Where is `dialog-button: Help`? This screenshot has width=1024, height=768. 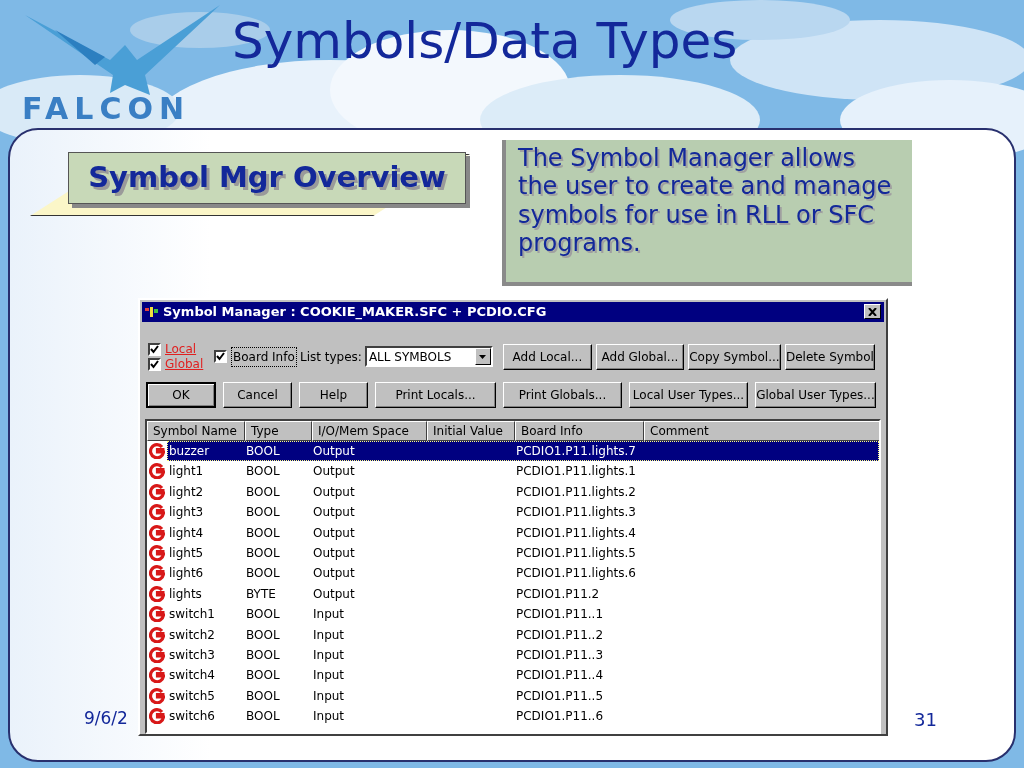
dialog-button: Help is located at coordinates (333, 394).